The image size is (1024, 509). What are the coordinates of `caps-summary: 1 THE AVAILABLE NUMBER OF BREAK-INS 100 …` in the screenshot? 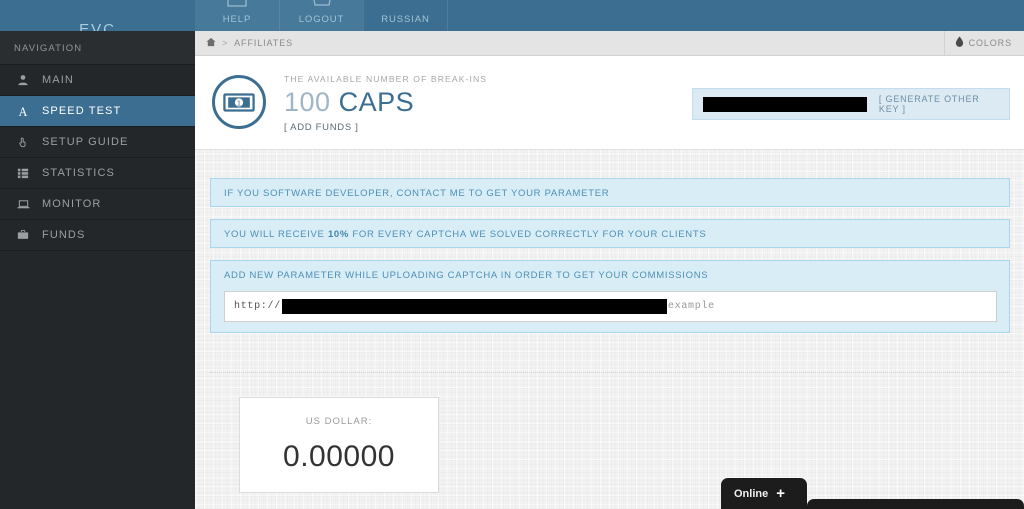 It's located at (349, 102).